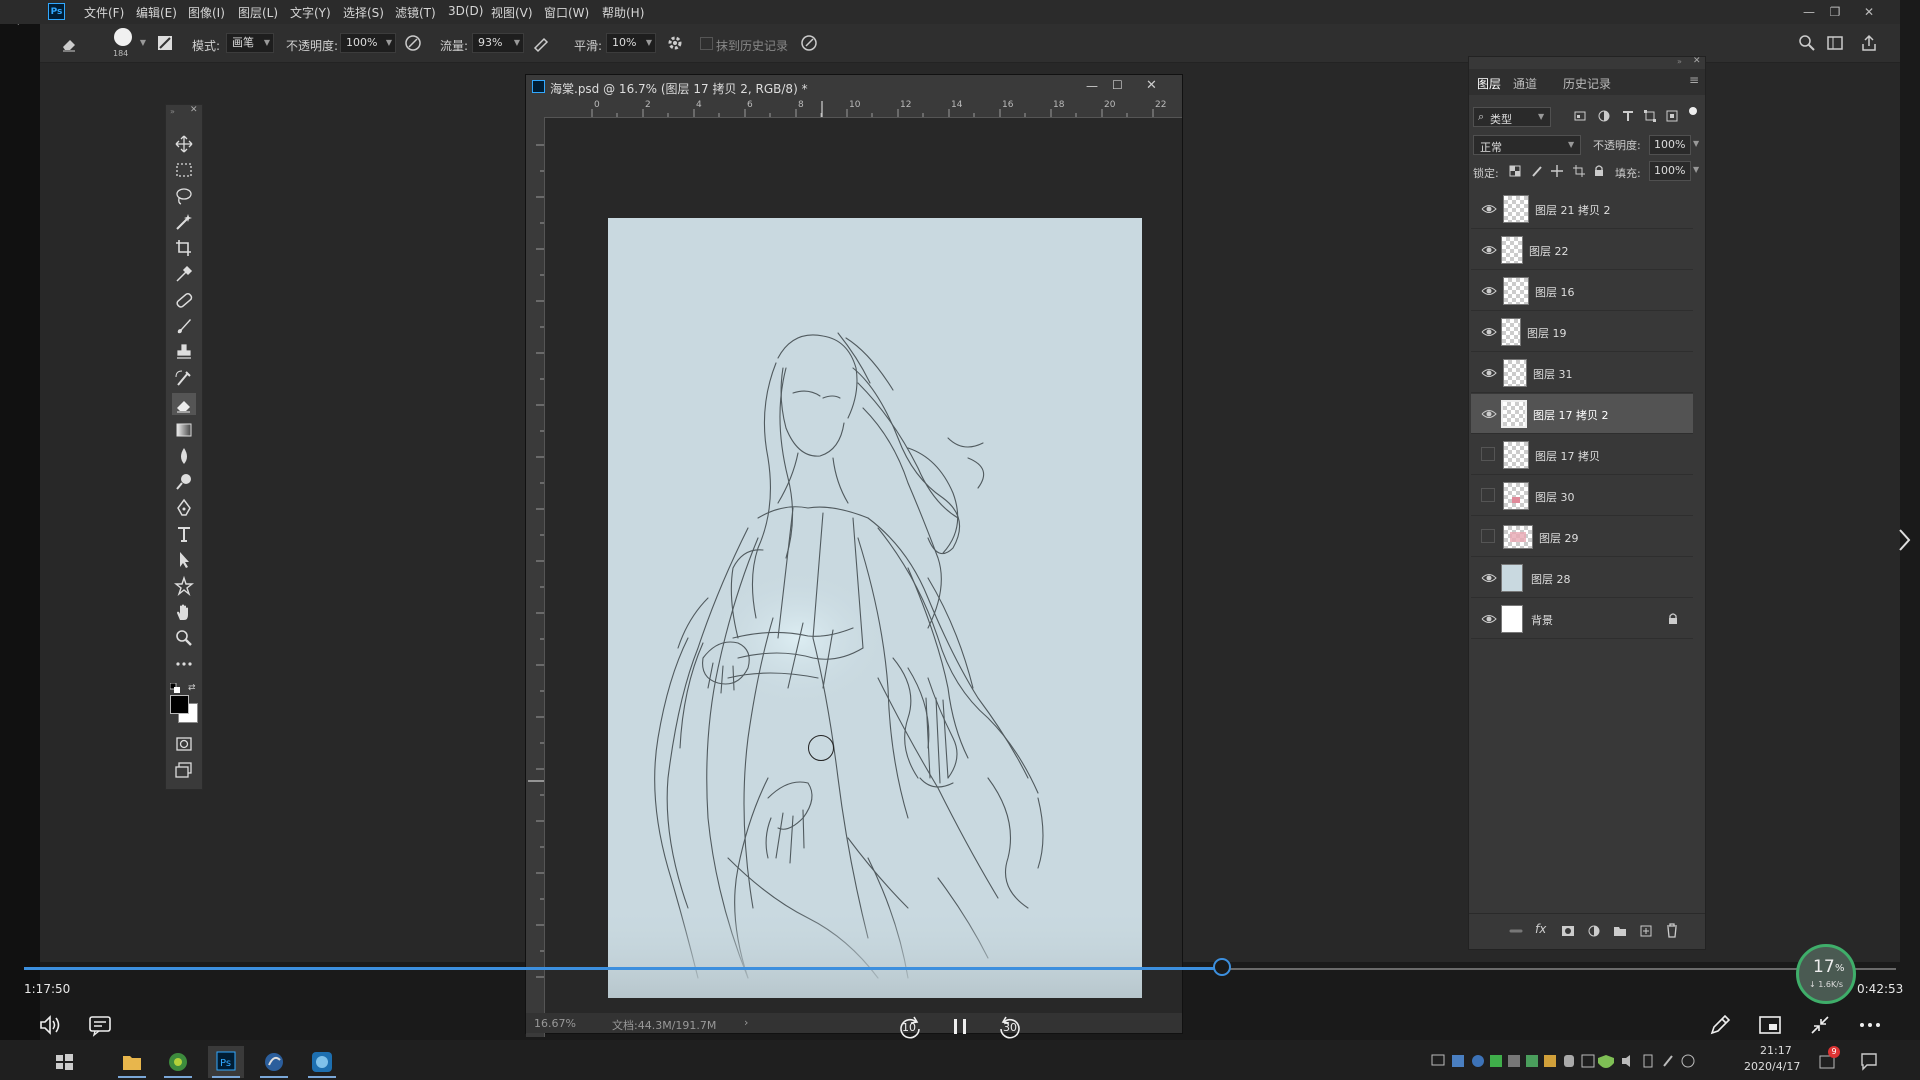  I want to click on menu-select: 选择(S), so click(363, 12).